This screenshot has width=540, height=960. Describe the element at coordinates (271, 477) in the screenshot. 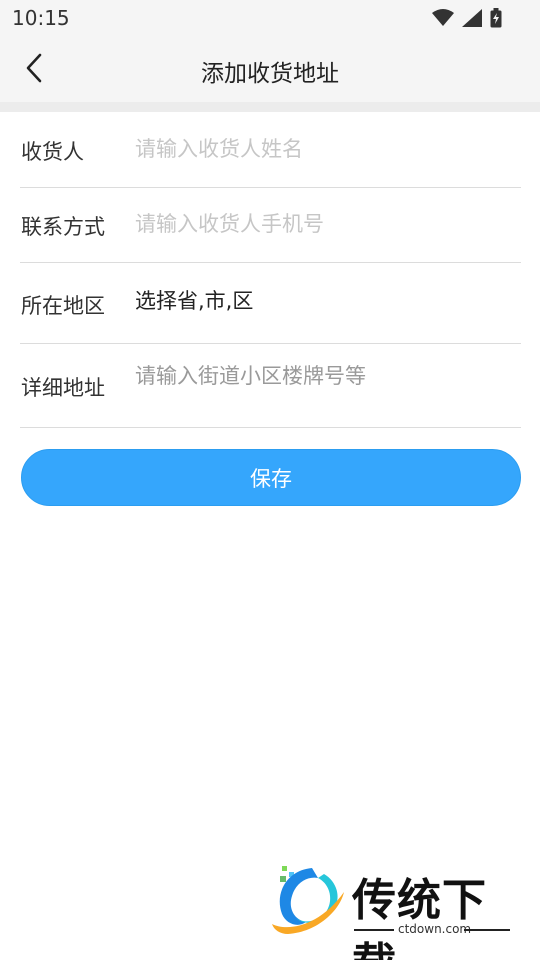

I see `save-button: 保存` at that location.